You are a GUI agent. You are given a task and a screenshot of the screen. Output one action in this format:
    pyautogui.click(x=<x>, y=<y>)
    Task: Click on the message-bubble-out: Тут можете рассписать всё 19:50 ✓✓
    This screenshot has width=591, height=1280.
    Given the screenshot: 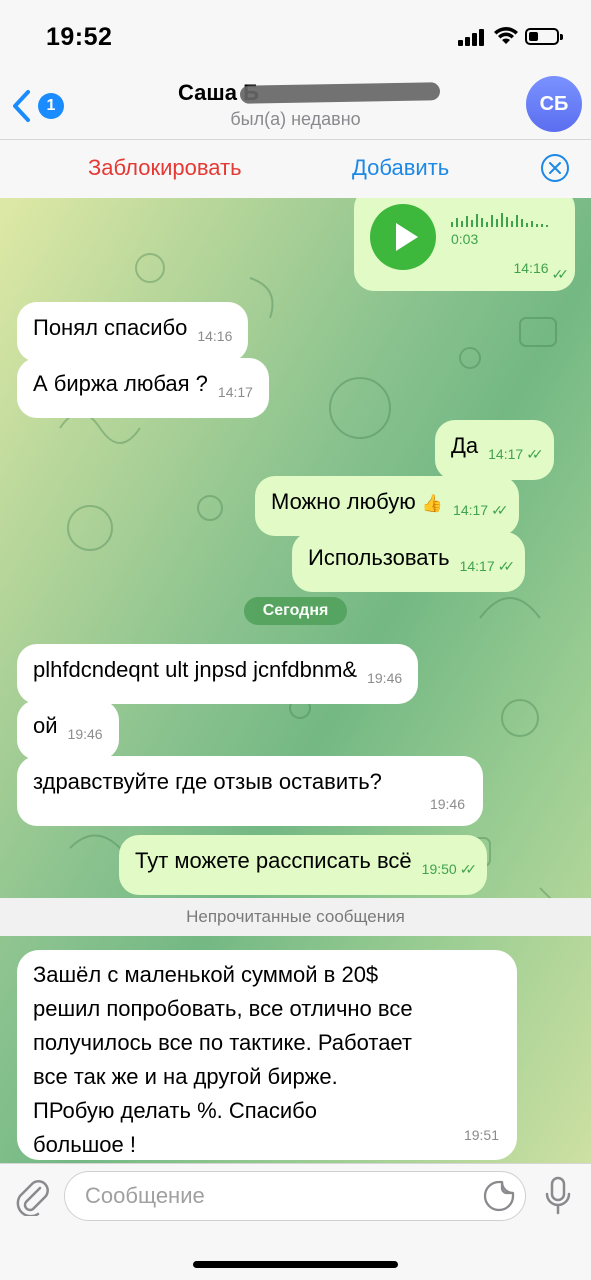 What is the action you would take?
    pyautogui.click(x=303, y=865)
    